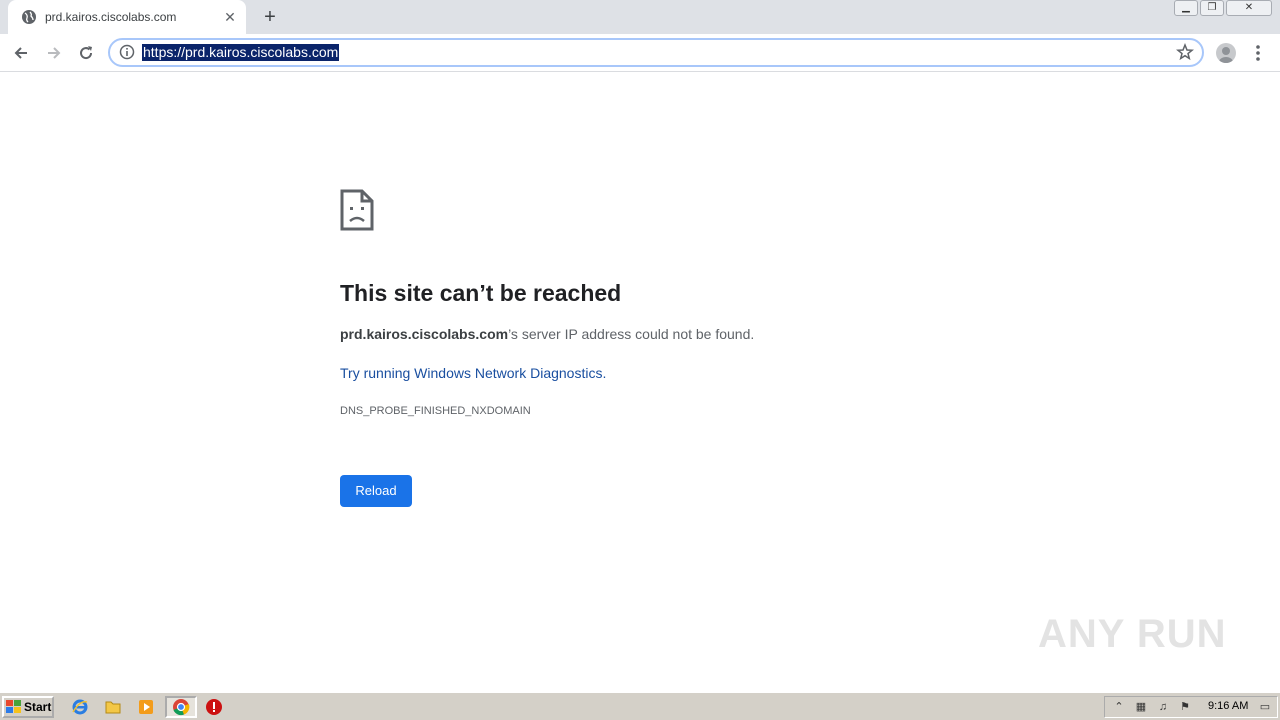 This screenshot has width=1280, height=720. I want to click on show-desktop-icon: ▭, so click(1265, 707).